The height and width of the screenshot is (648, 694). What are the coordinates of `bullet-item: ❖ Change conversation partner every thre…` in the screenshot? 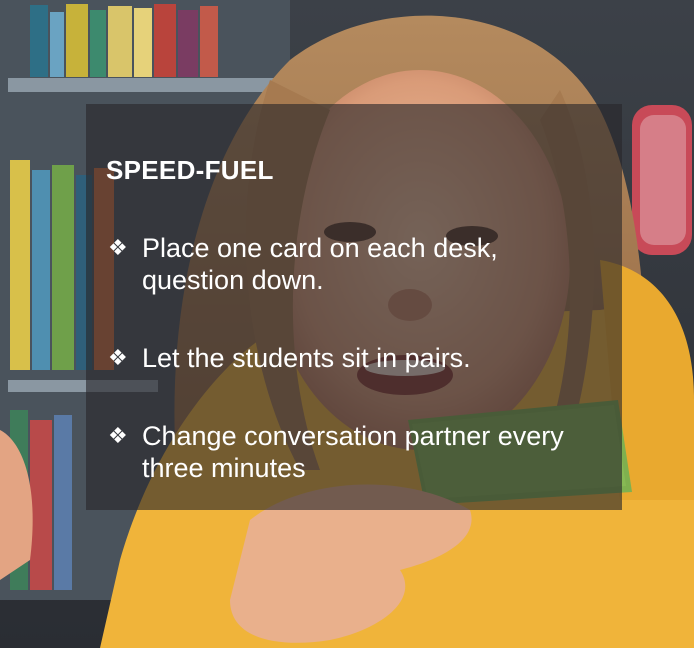 It's located at (351, 452).